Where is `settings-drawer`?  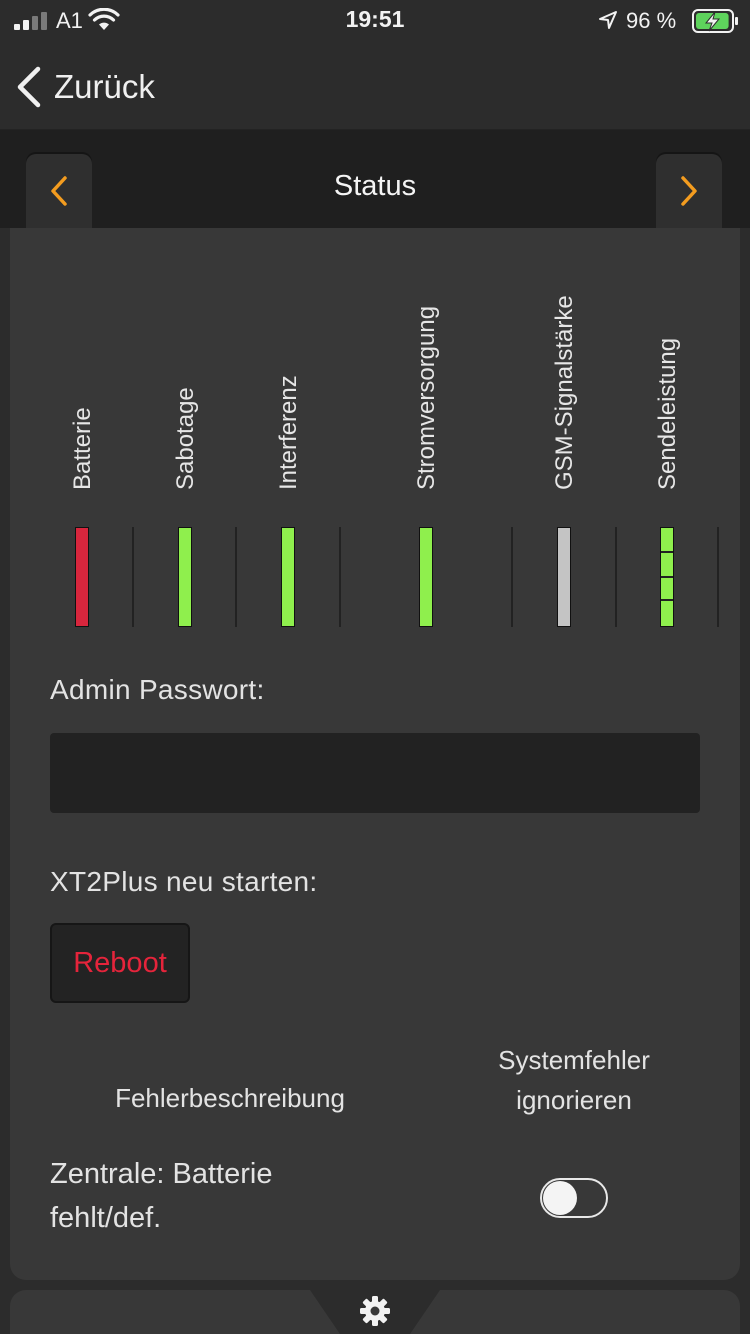
settings-drawer is located at coordinates (375, 1312).